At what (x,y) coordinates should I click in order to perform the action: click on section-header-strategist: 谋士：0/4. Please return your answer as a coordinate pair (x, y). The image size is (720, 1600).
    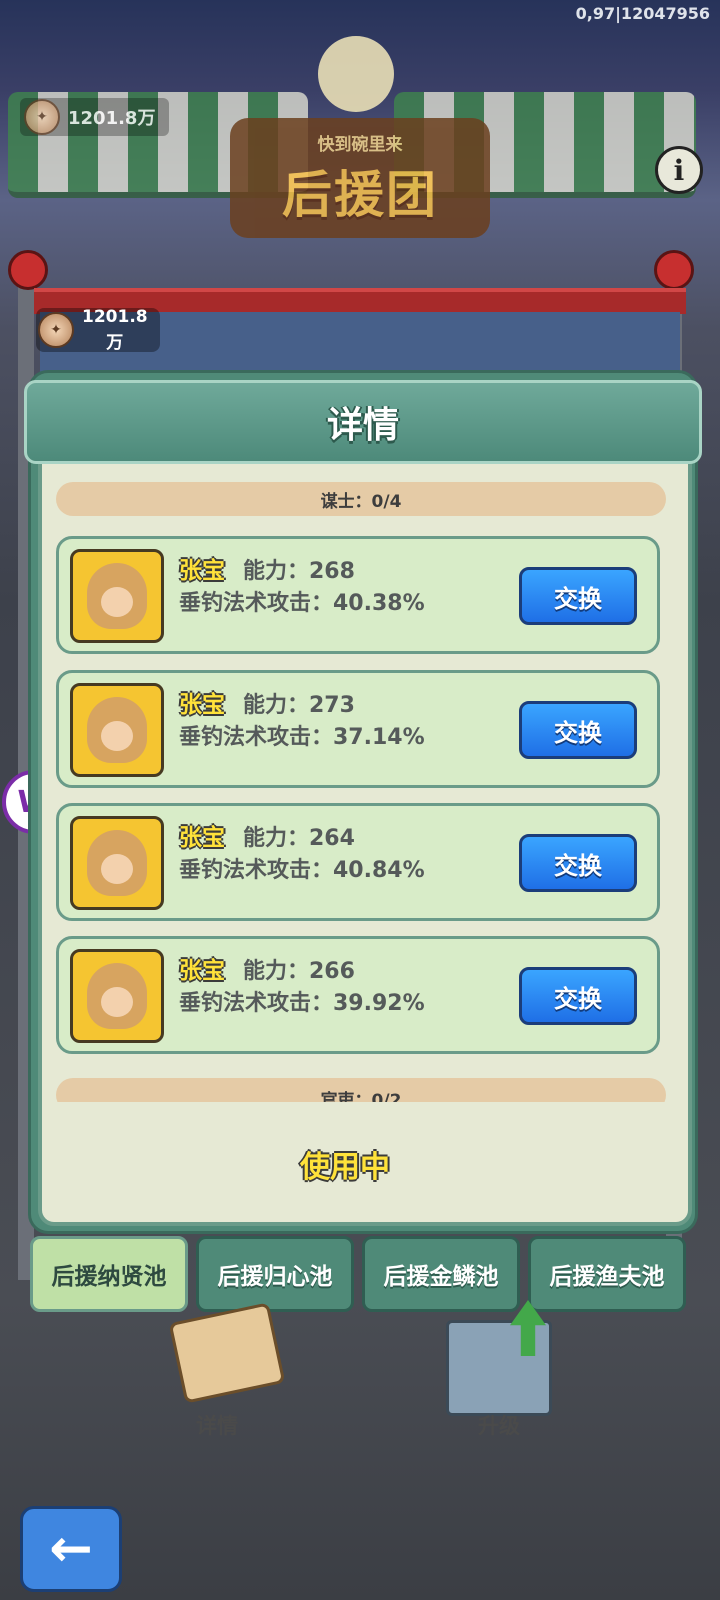
    Looking at the image, I should click on (361, 499).